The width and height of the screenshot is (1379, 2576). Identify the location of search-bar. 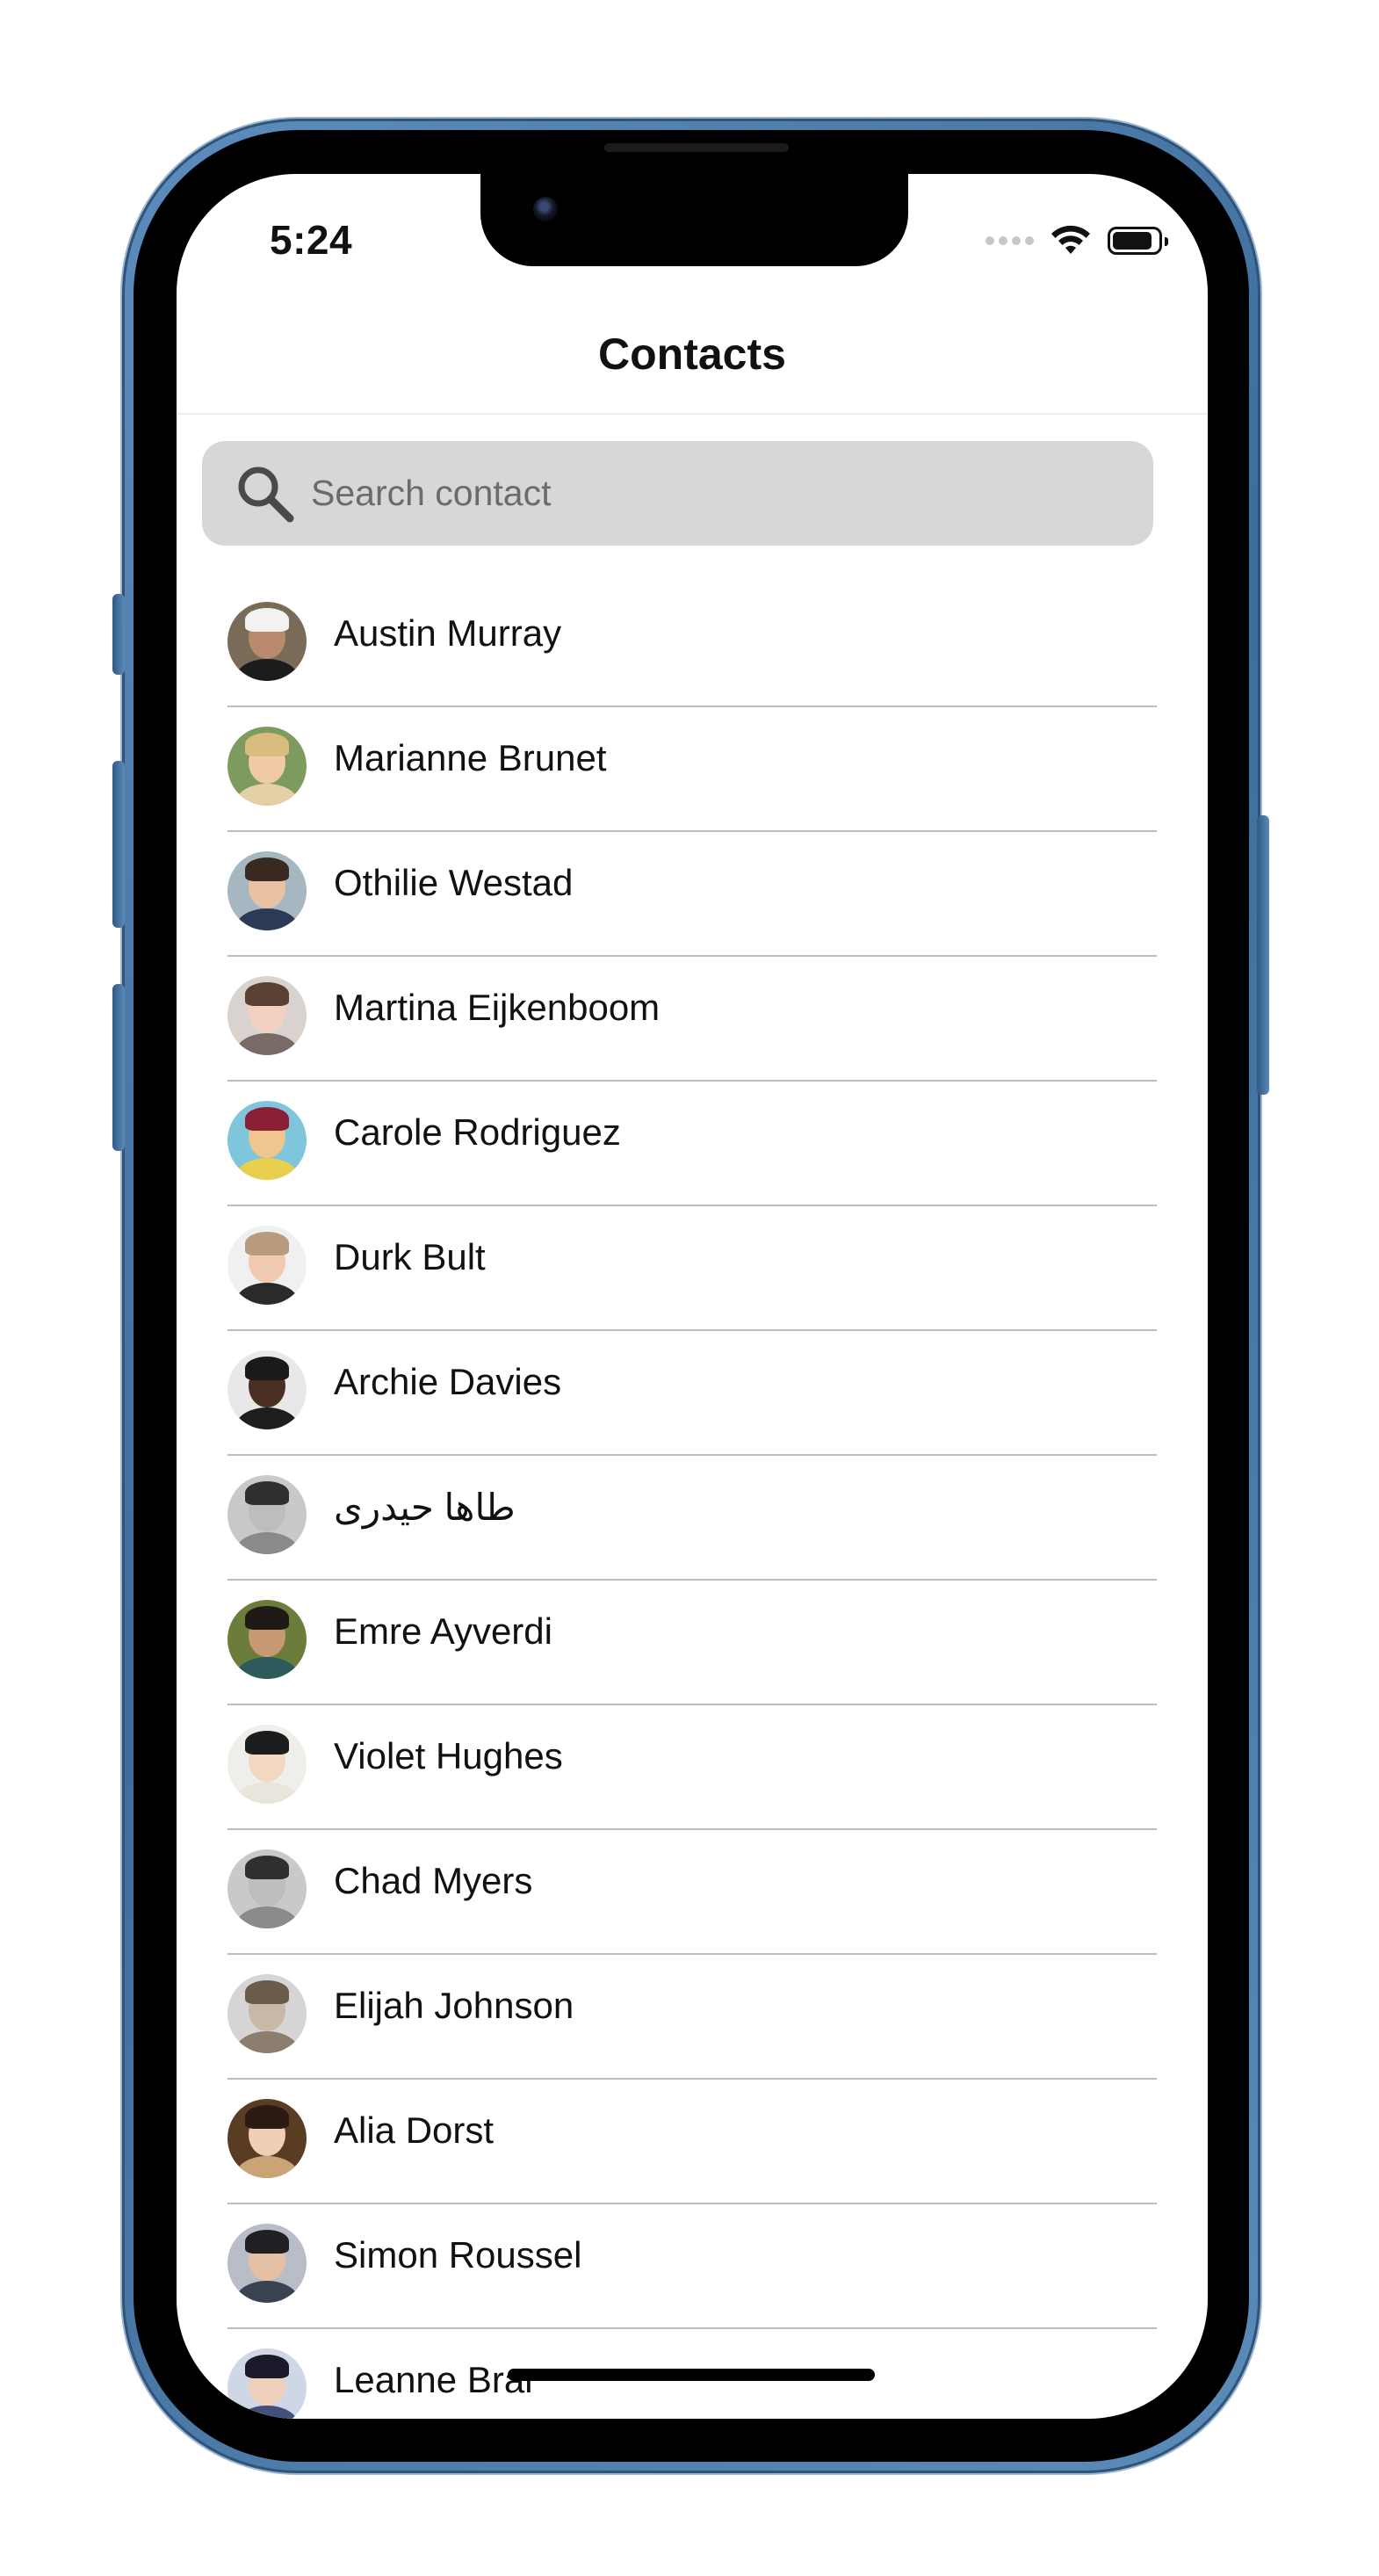
(677, 493).